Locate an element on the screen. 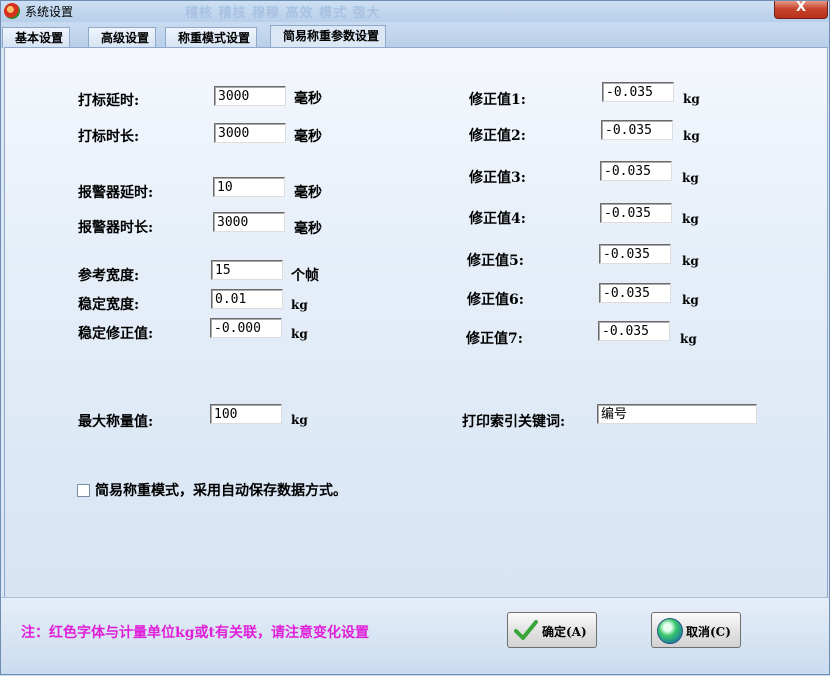  max-weight-unit: kg is located at coordinates (299, 420).